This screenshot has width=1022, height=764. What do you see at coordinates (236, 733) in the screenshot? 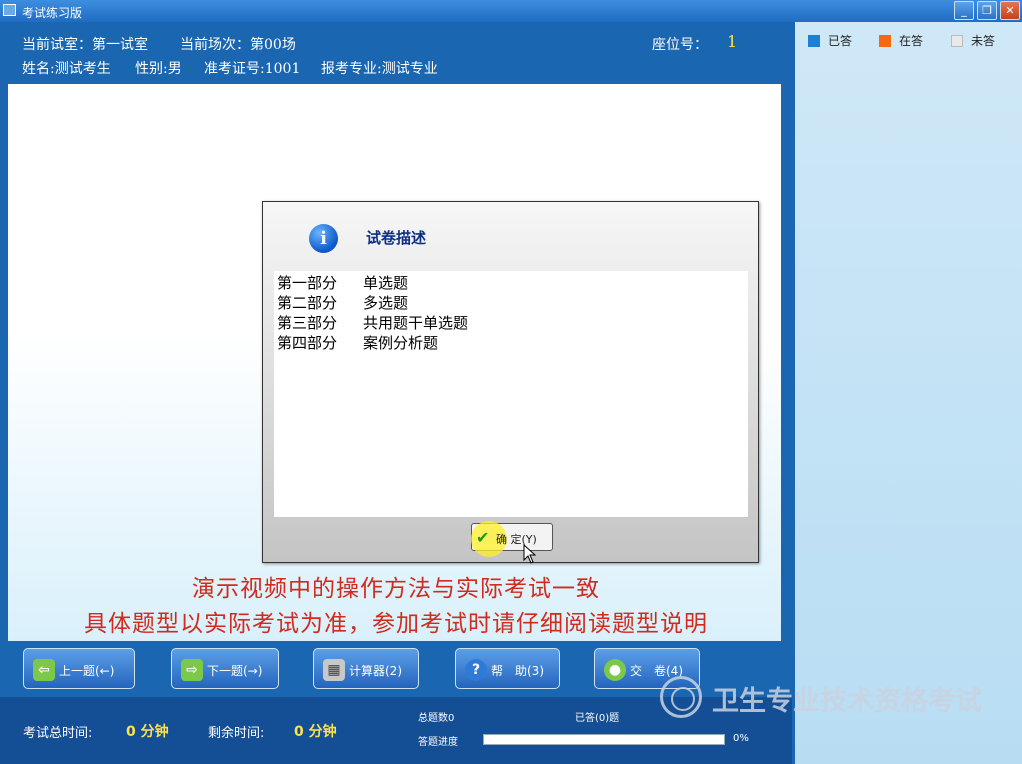
I see `remaining-time-label: 剩余时间:` at bounding box center [236, 733].